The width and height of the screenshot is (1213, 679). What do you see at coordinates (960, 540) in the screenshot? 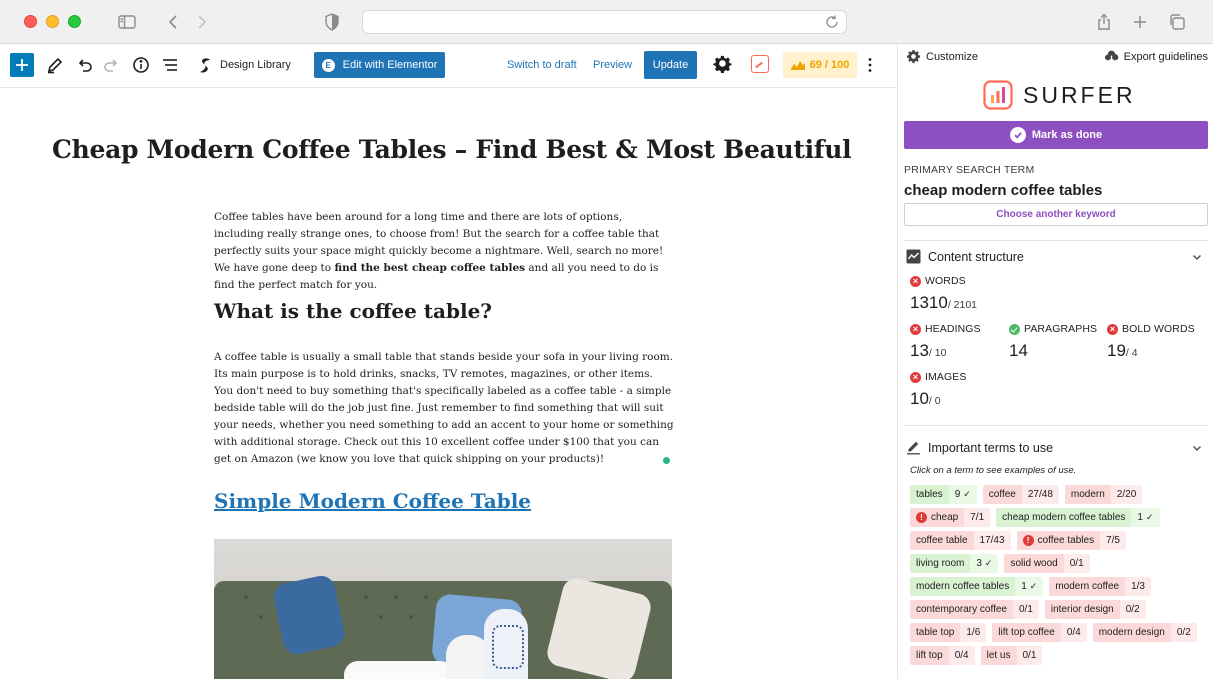
I see `term-chip: coffee table 17/43` at bounding box center [960, 540].